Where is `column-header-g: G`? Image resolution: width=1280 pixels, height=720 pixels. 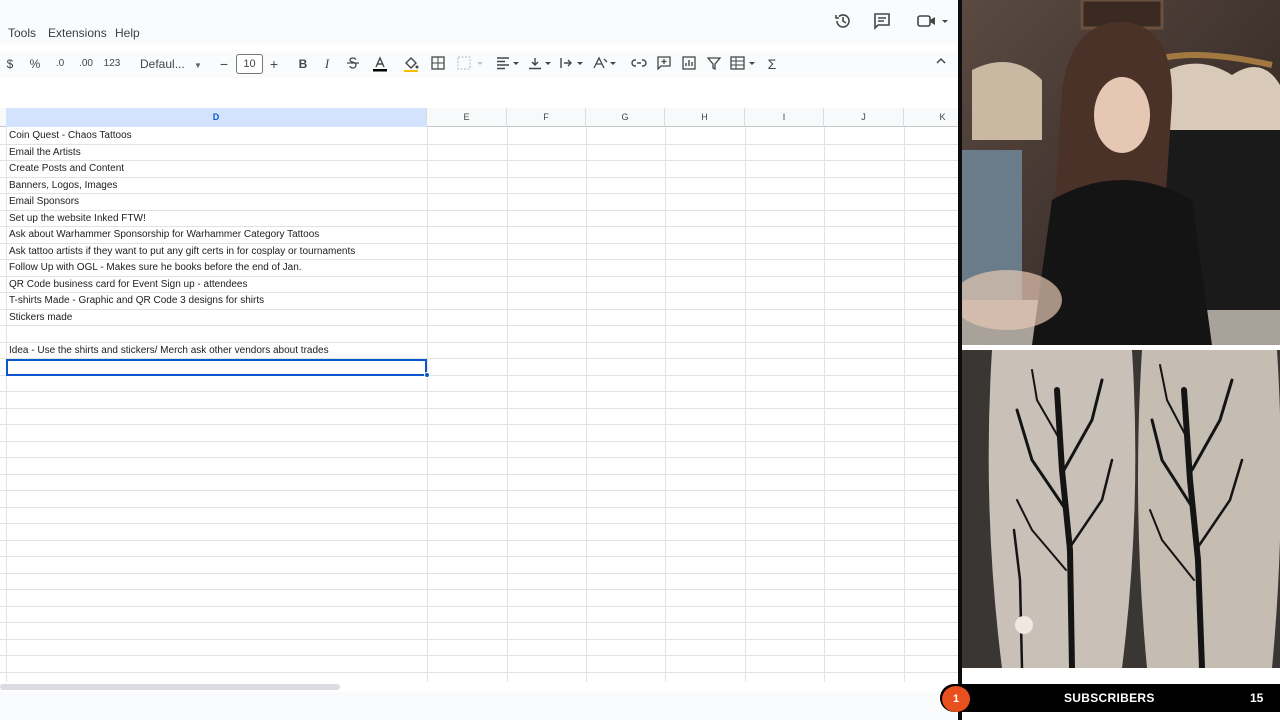
column-header-g: G is located at coordinates (625, 117).